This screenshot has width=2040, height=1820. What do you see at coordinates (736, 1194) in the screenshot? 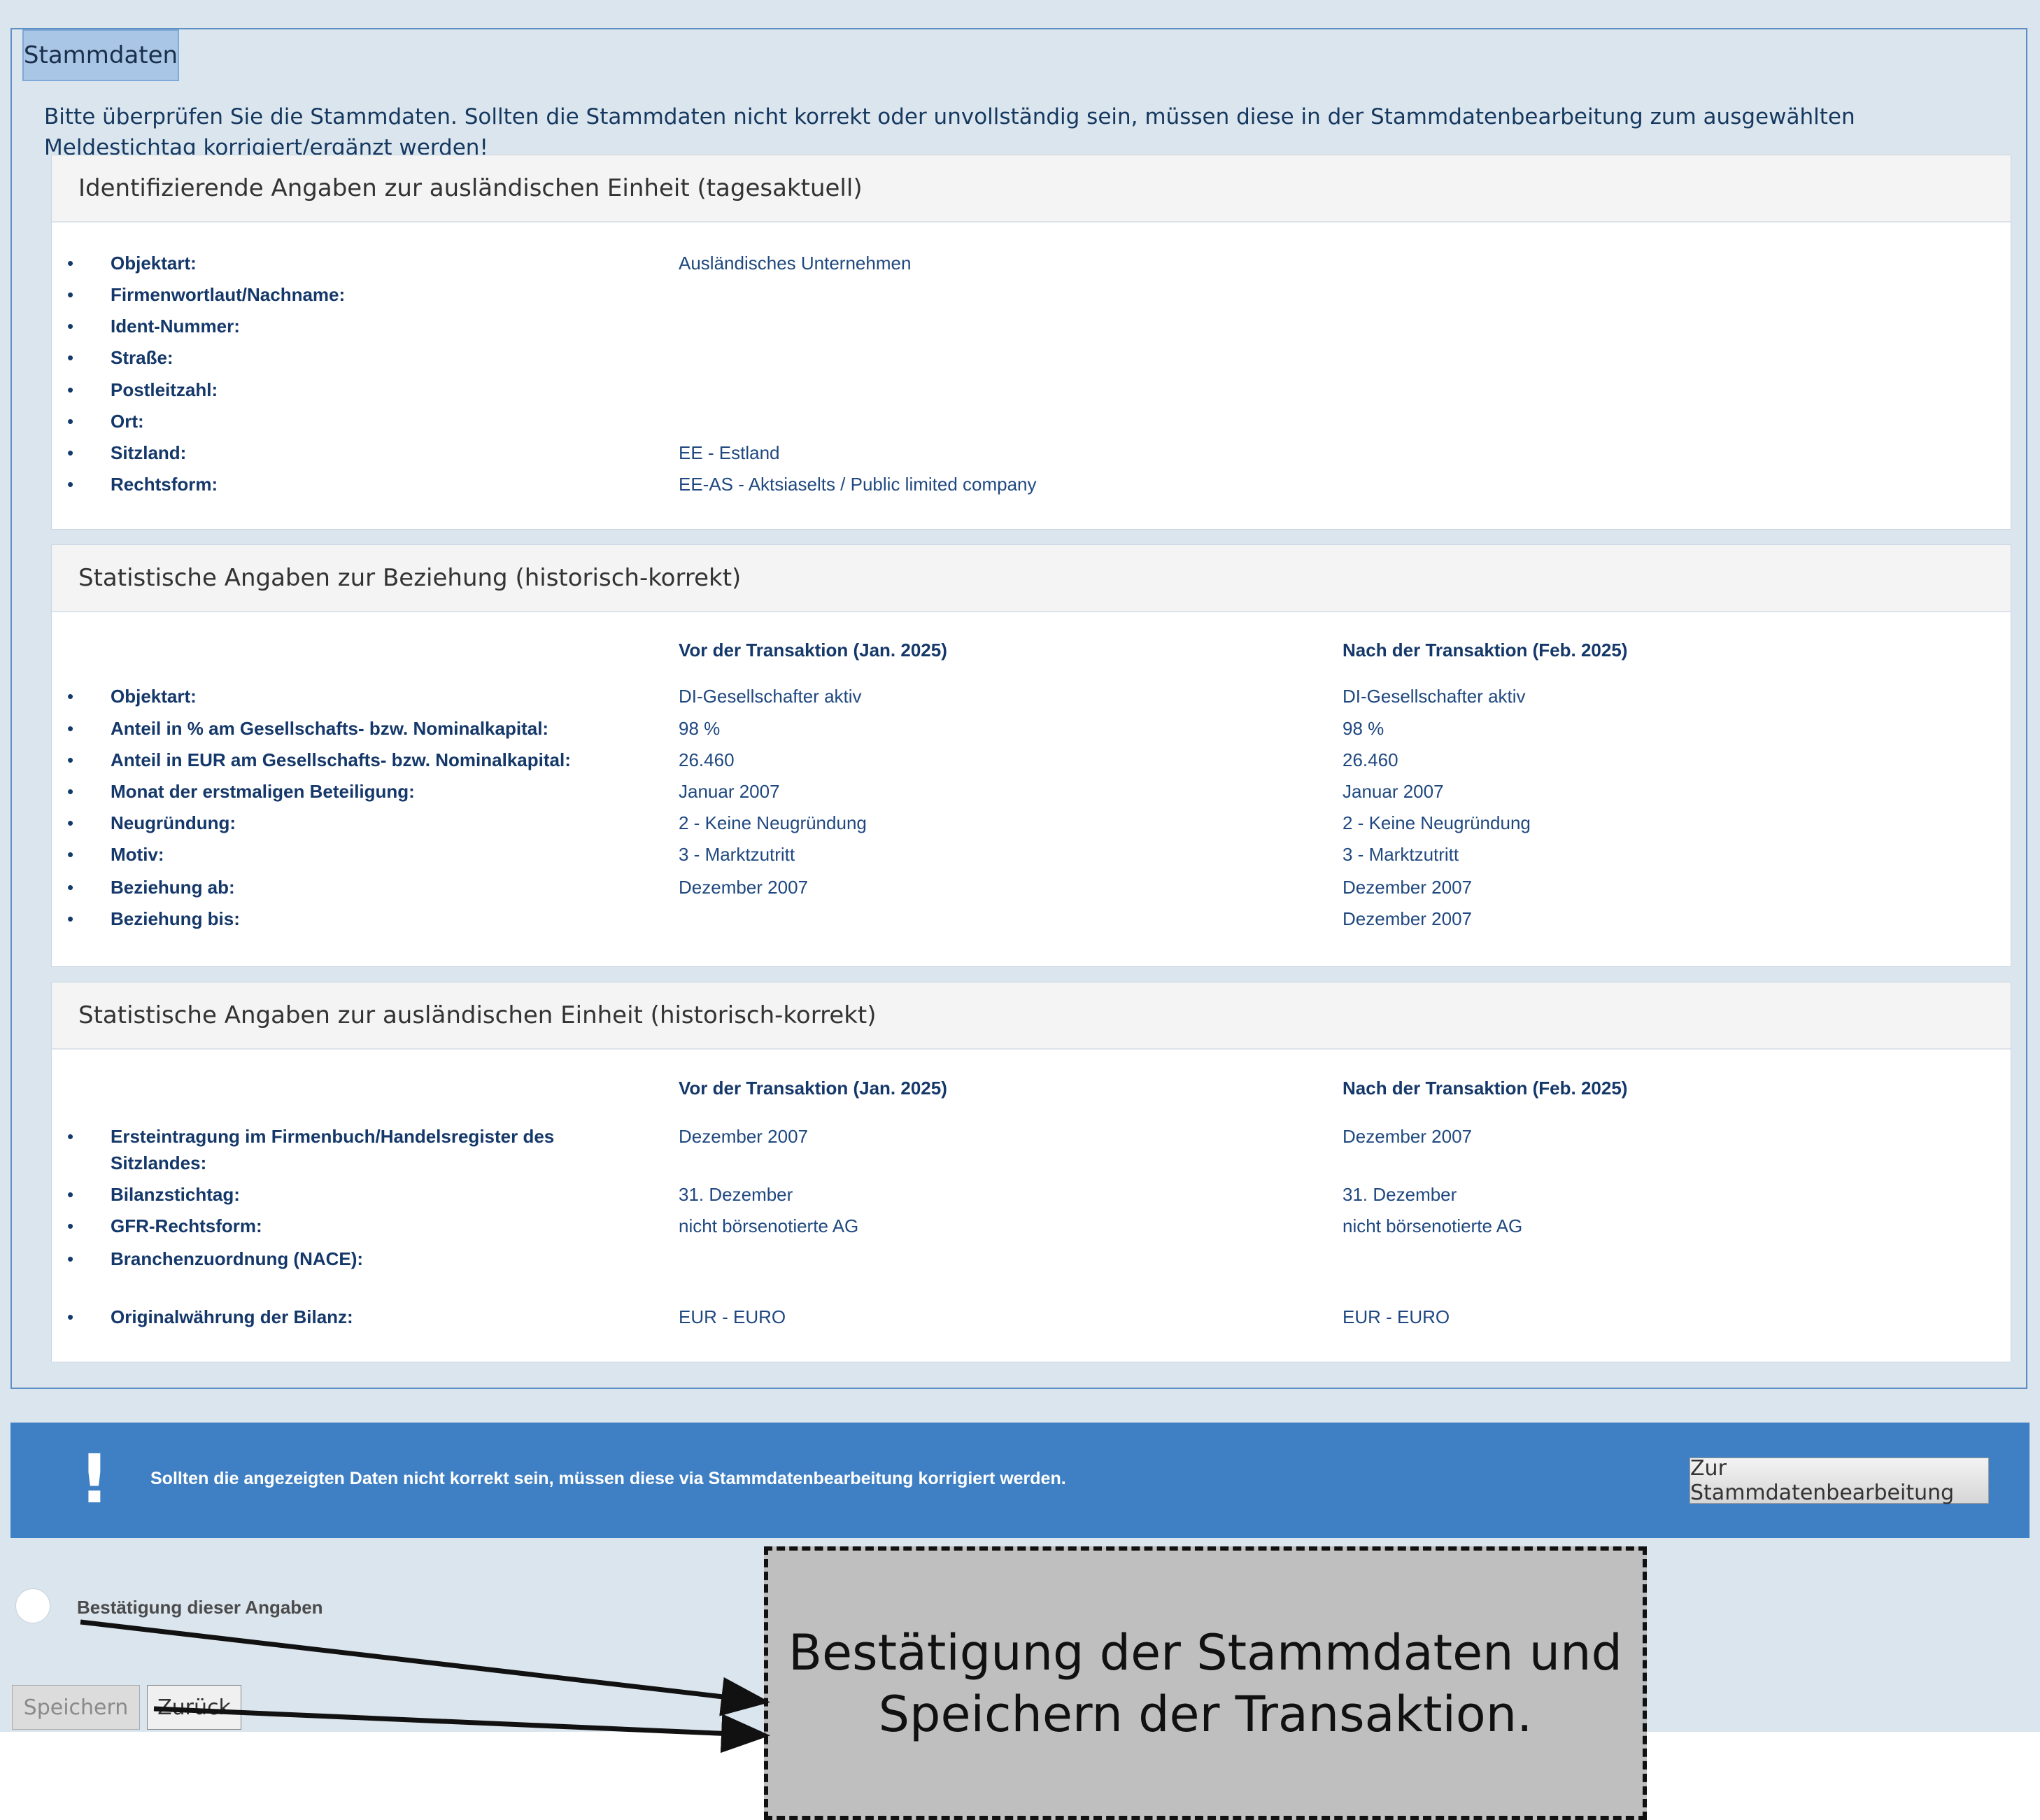
I see `value-before: 31. Dezember` at bounding box center [736, 1194].